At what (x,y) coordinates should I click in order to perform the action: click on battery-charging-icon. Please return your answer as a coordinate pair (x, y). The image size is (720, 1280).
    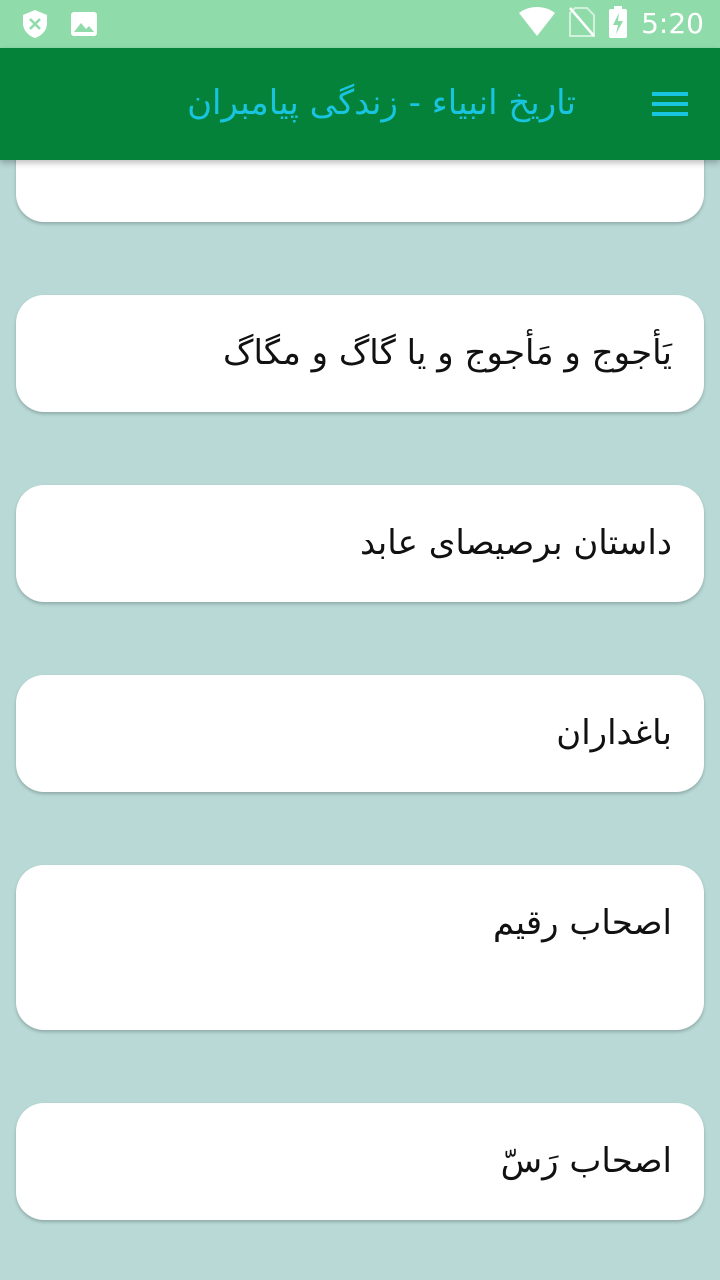
    Looking at the image, I should click on (618, 24).